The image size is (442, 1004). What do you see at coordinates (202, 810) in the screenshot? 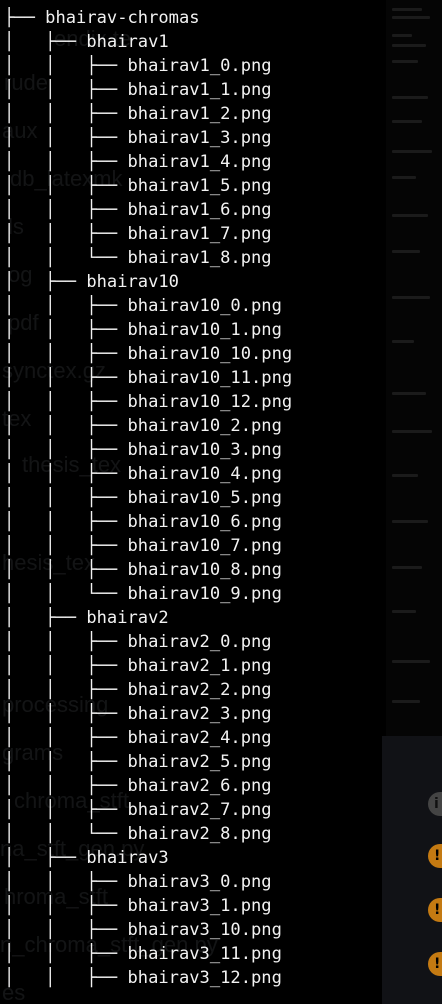
I see `tree-line: │ │ ├── bhairav2_7.png` at bounding box center [202, 810].